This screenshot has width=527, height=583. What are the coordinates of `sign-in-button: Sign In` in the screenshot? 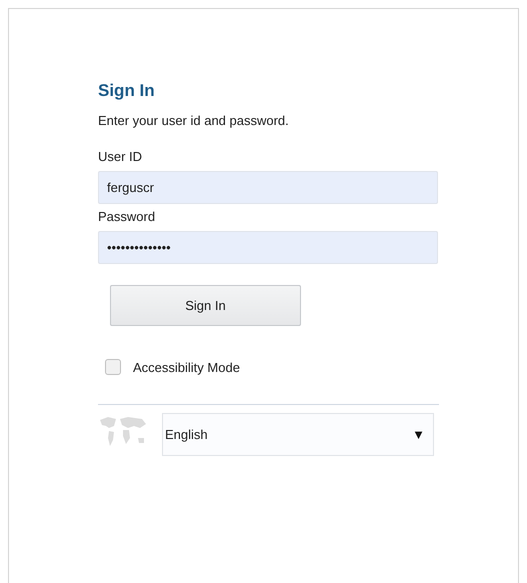 It's located at (205, 305).